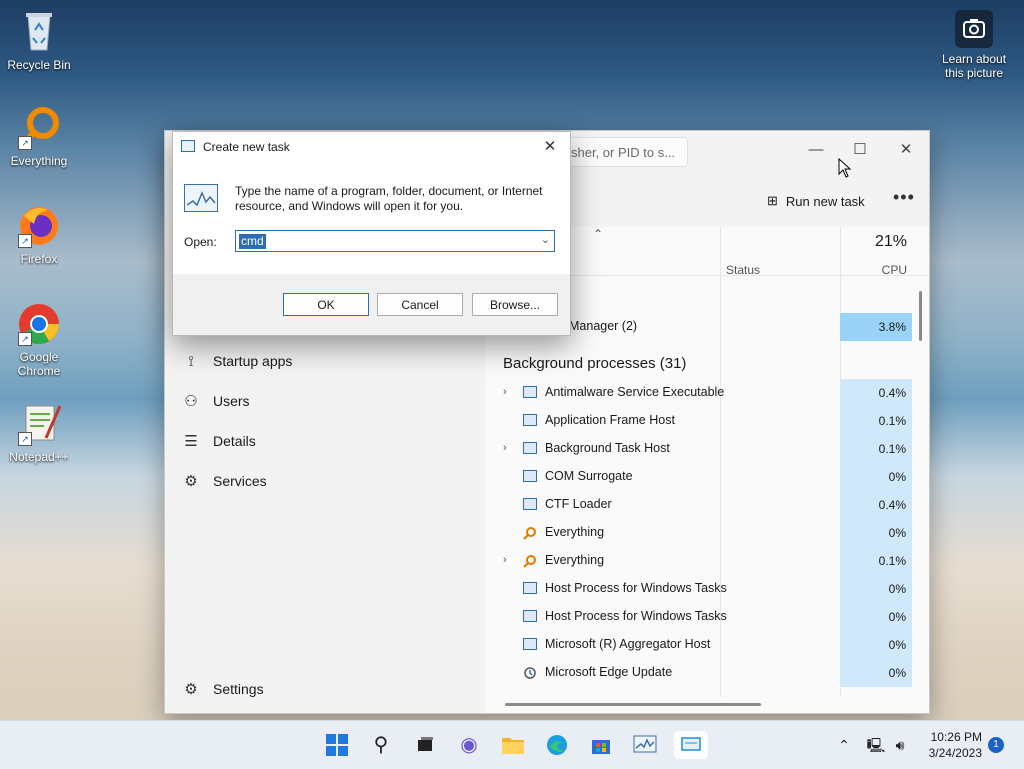 Image resolution: width=1024 pixels, height=769 pixels. Describe the element at coordinates (575, 532) in the screenshot. I see `process-name: Everything` at that location.